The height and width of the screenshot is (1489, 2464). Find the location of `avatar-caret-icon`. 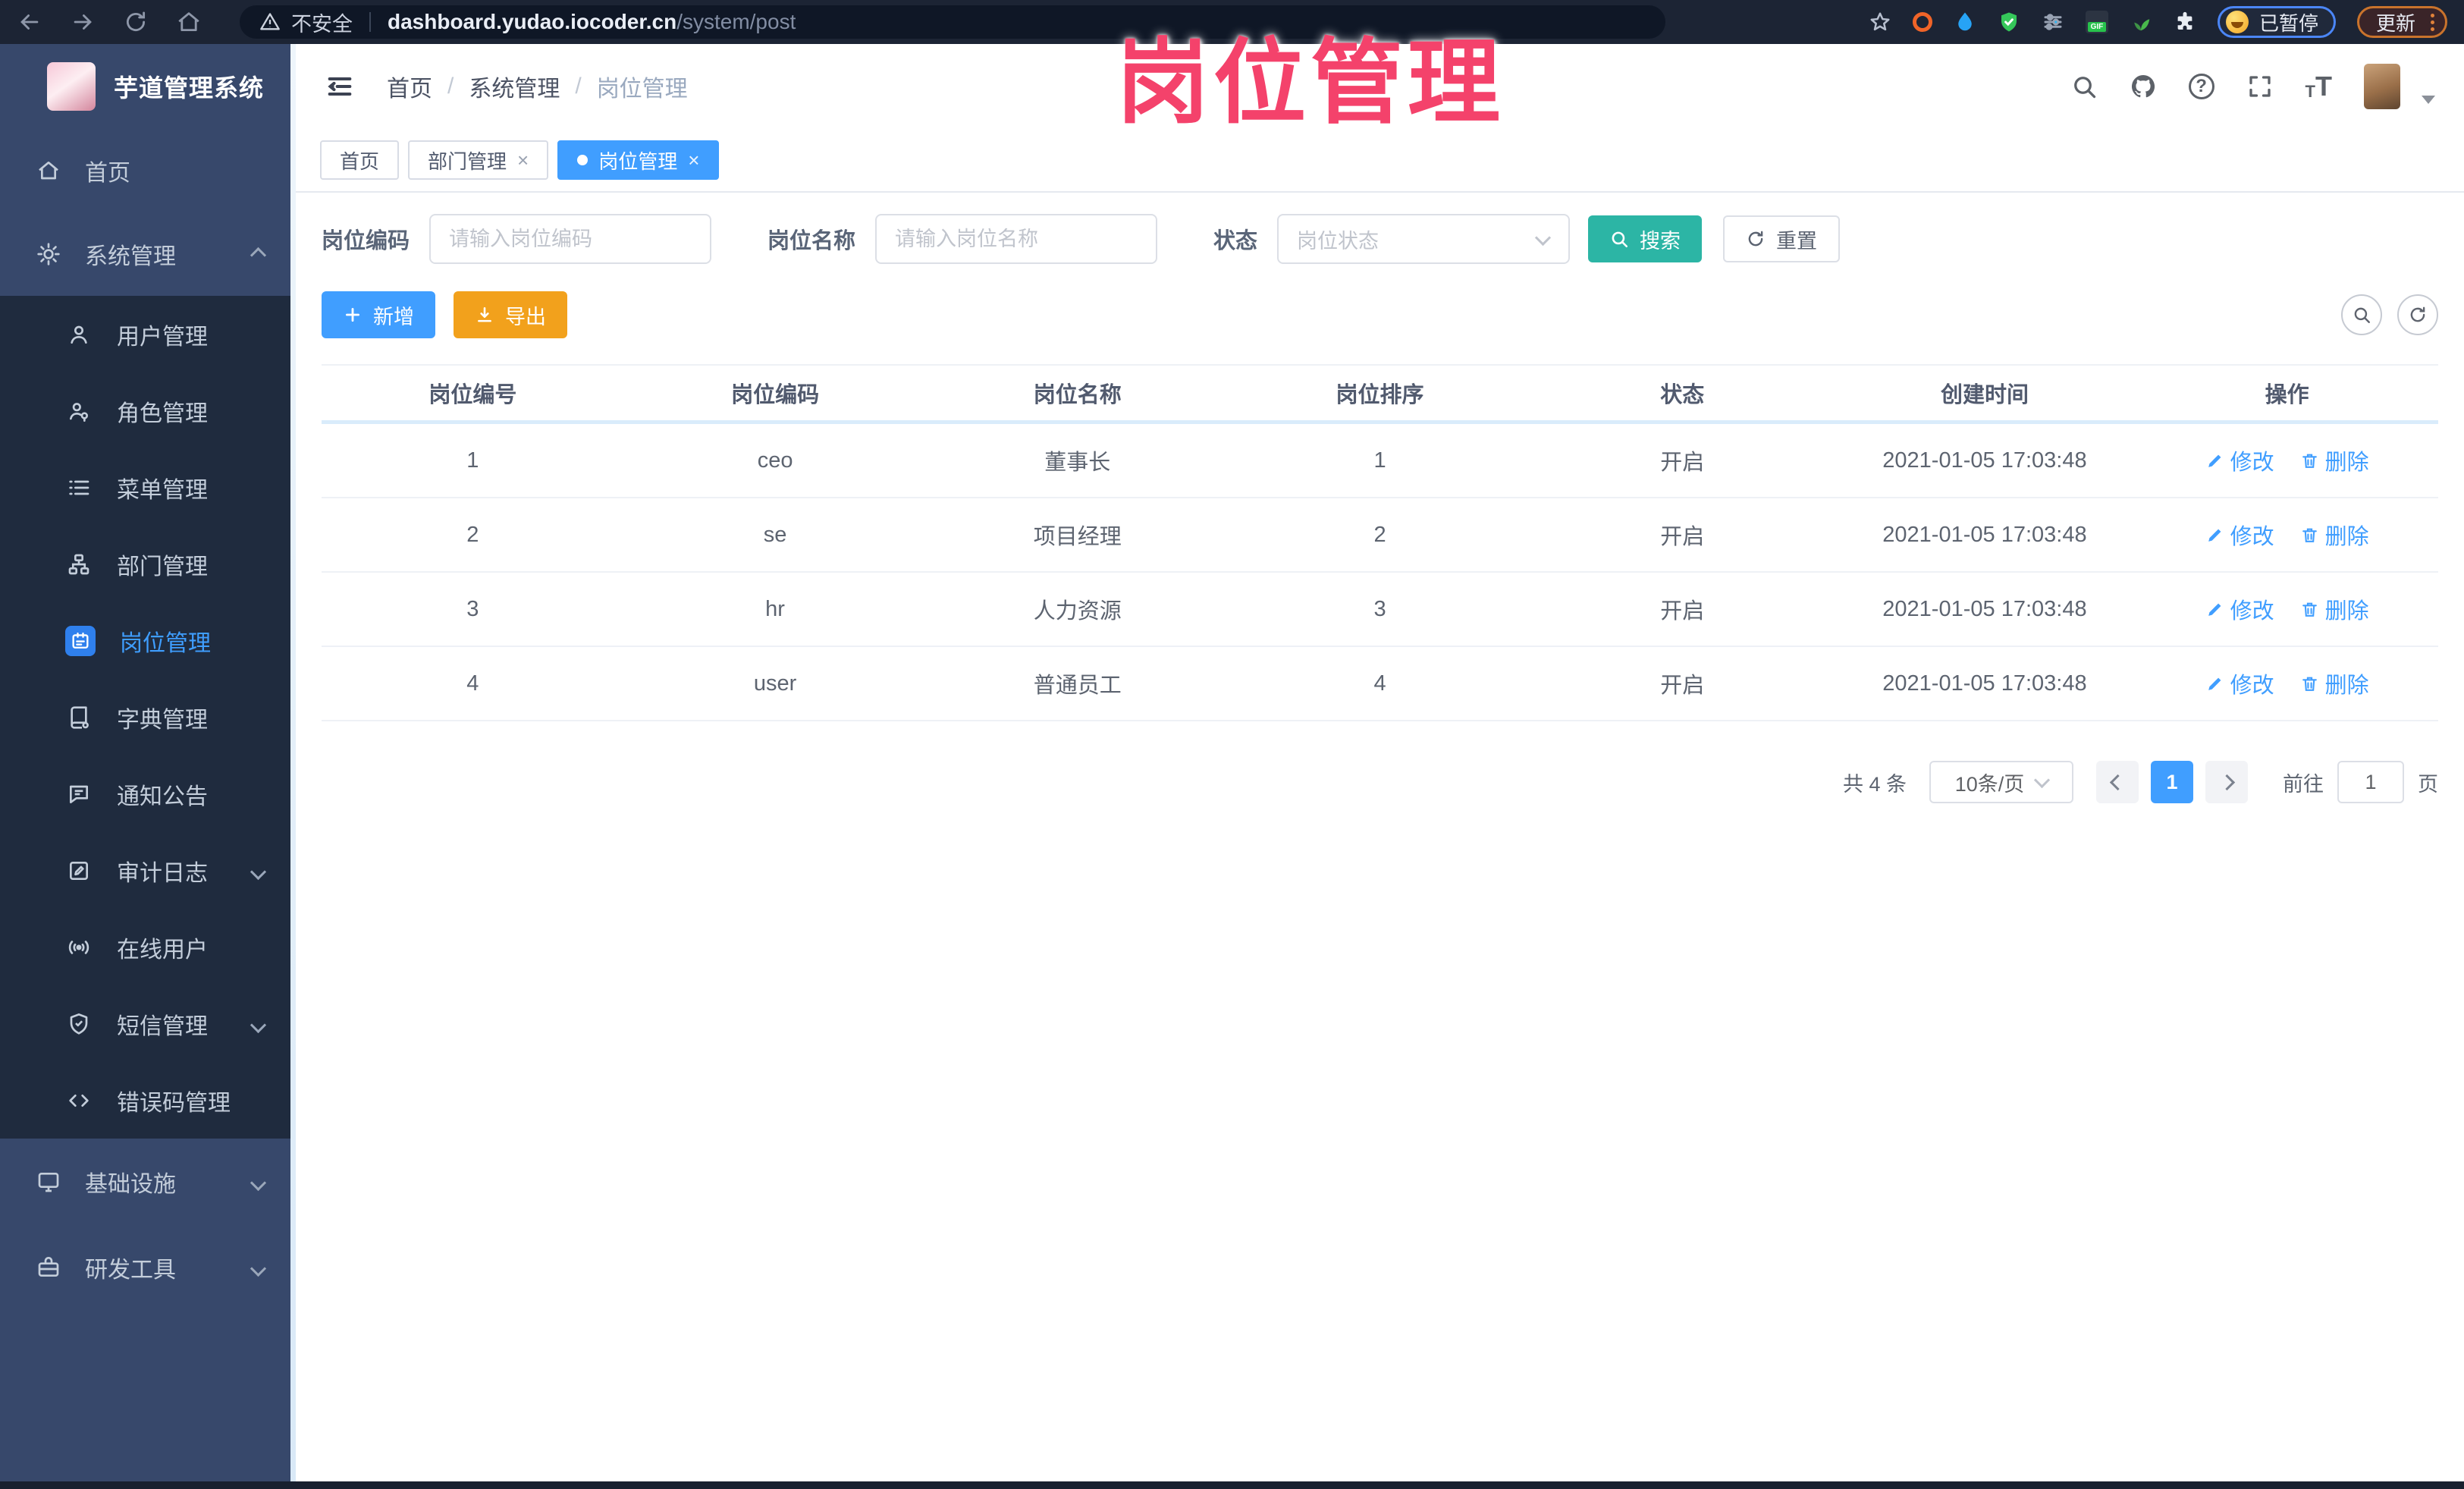

avatar-caret-icon is located at coordinates (2428, 99).